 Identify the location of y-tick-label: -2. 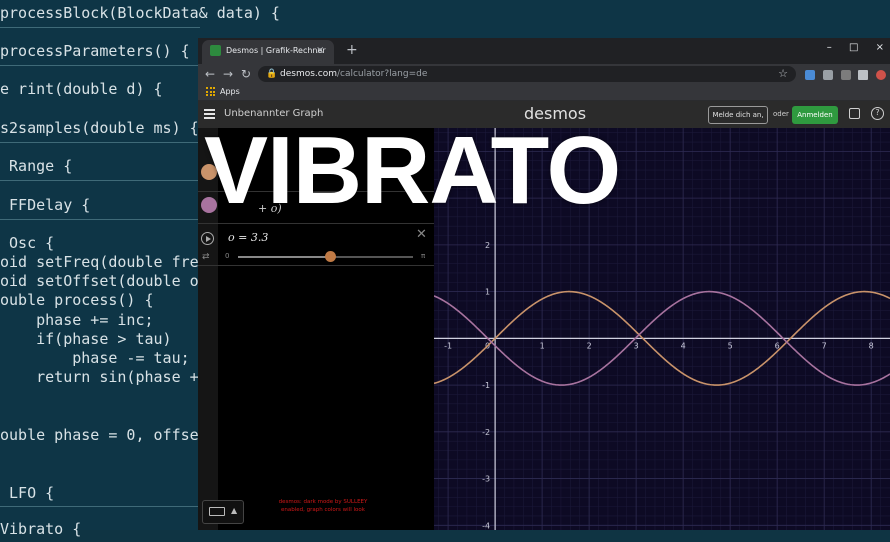
(486, 432).